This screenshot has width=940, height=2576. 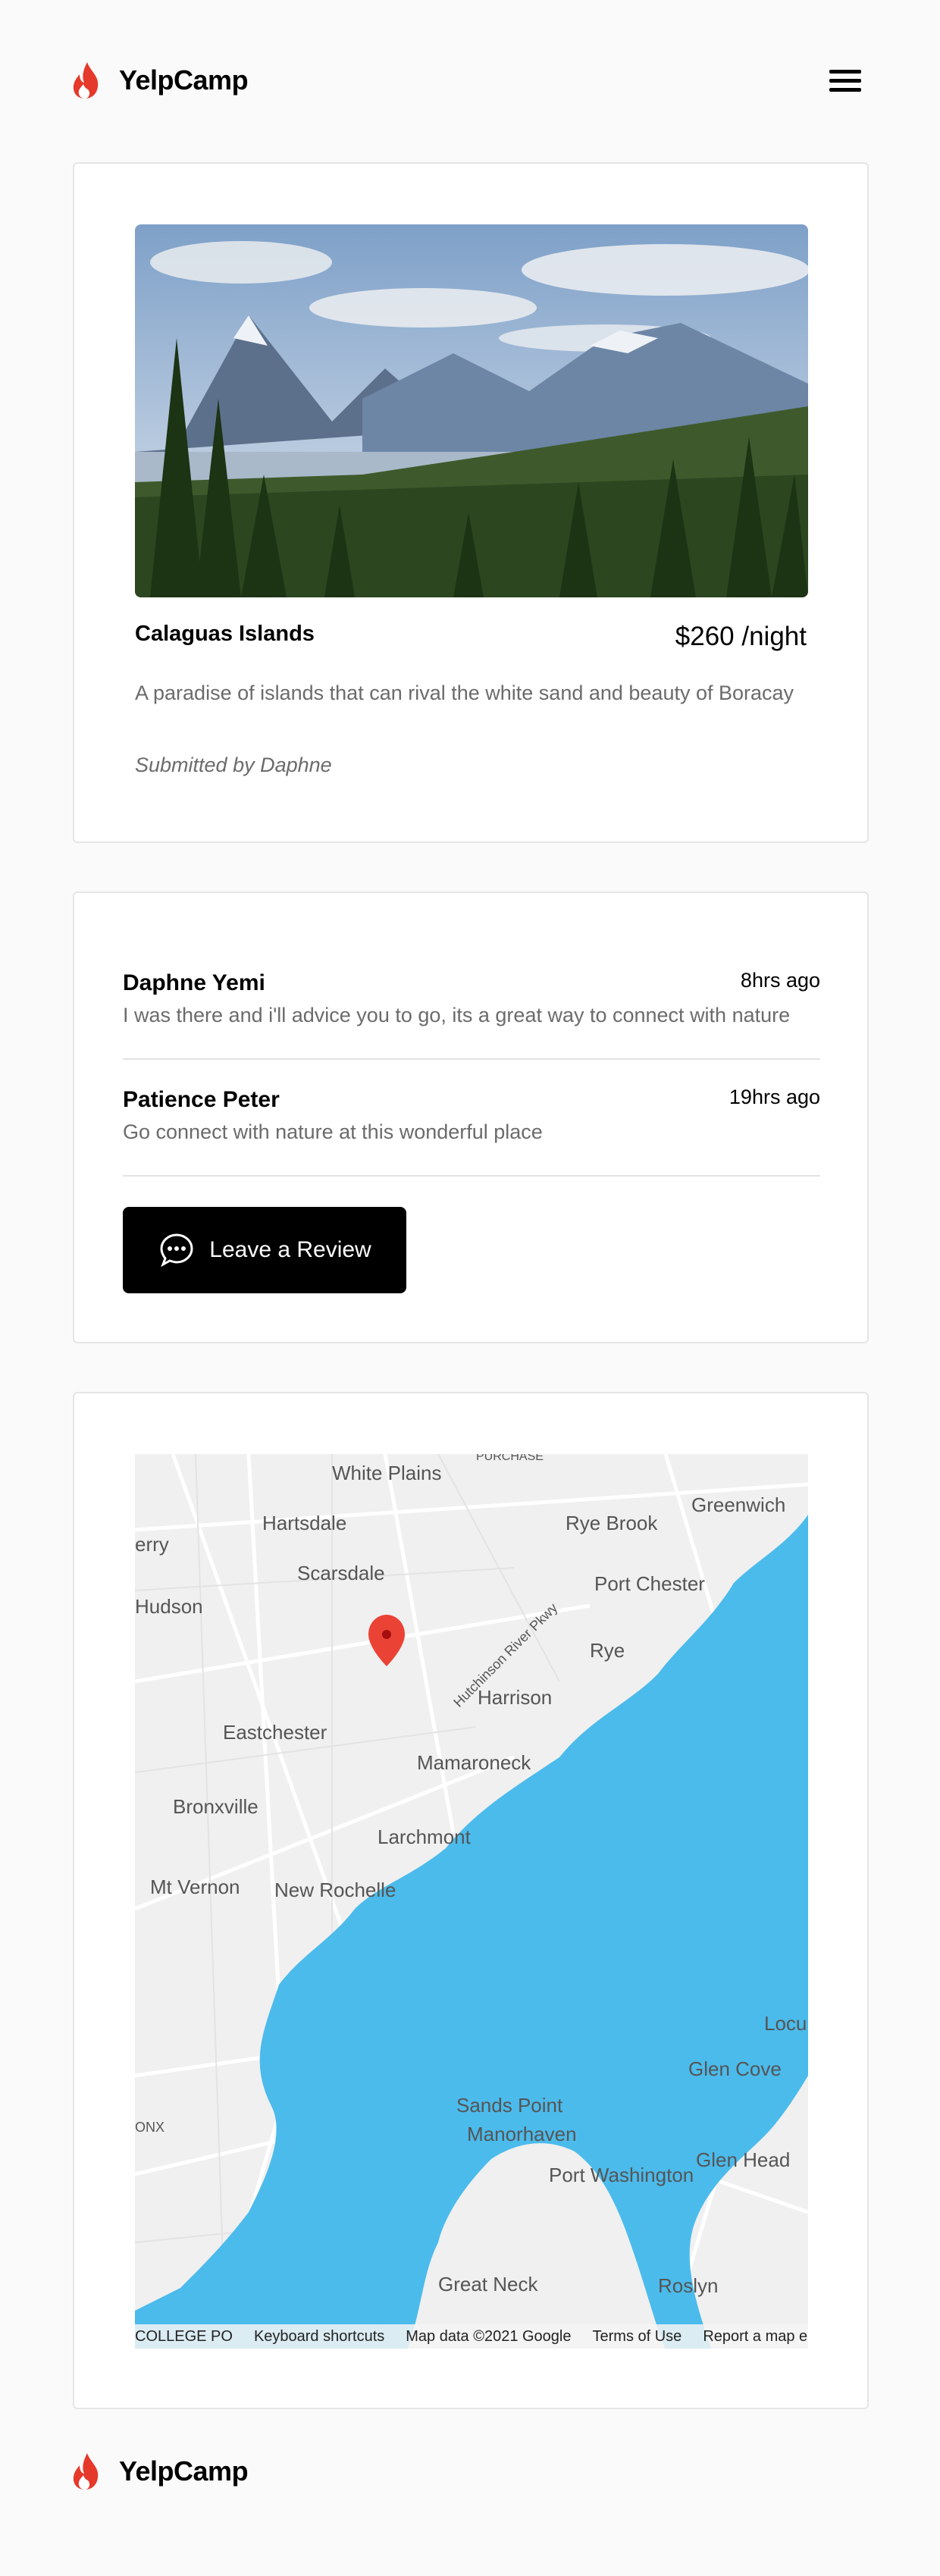 I want to click on map-label: ONX, so click(x=149, y=2127).